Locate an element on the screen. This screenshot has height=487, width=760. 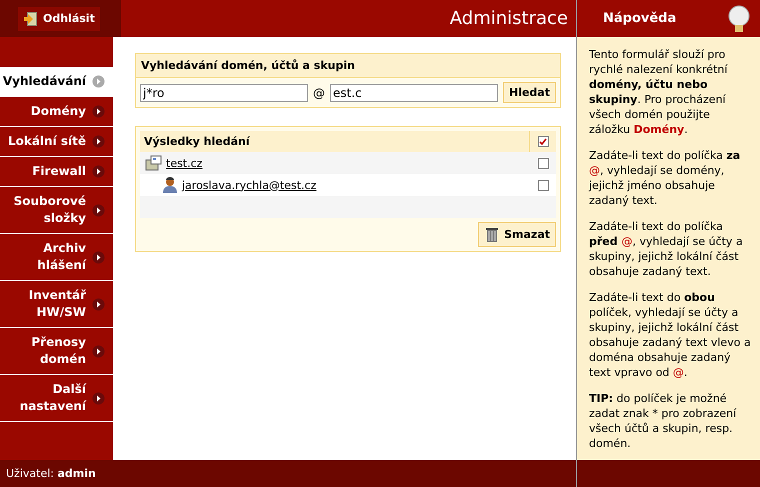
sidebar-item: Přenosy domén is located at coordinates (56, 351).